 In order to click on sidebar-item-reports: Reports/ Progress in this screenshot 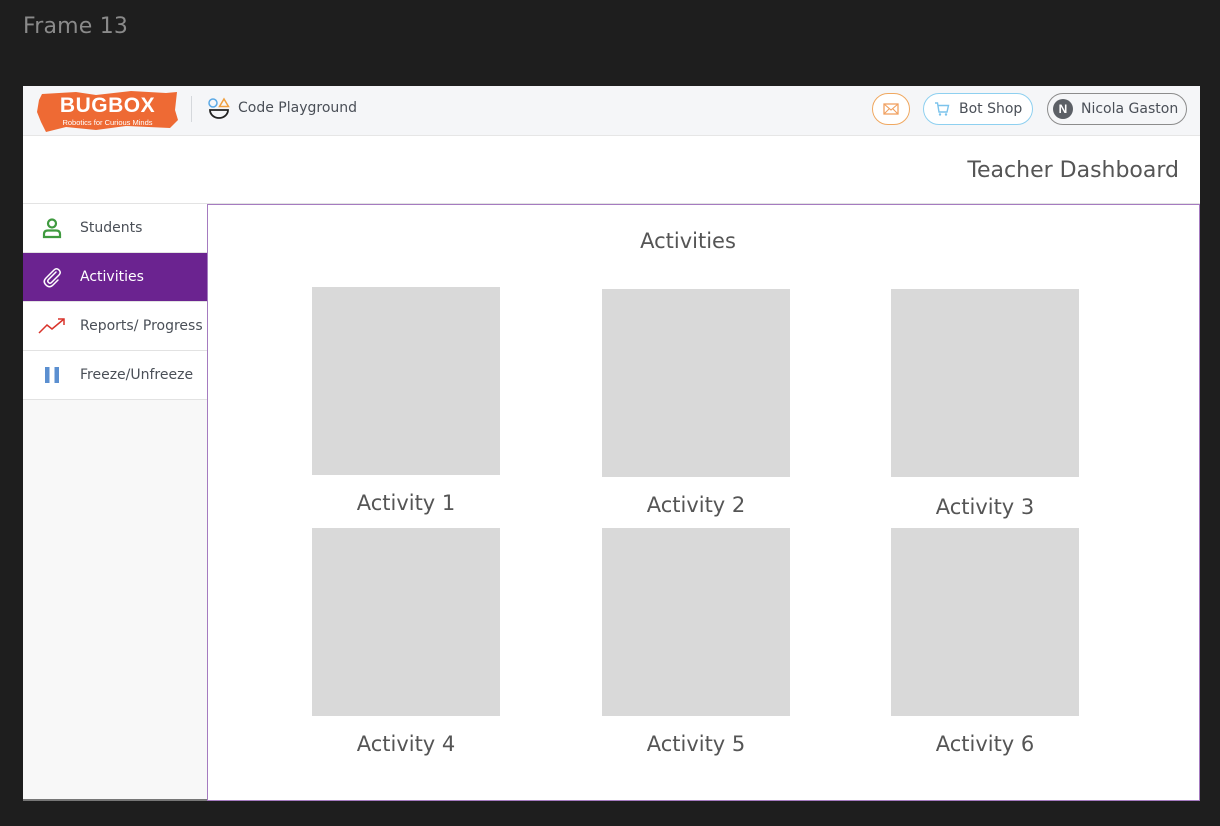, I will do `click(115, 326)`.